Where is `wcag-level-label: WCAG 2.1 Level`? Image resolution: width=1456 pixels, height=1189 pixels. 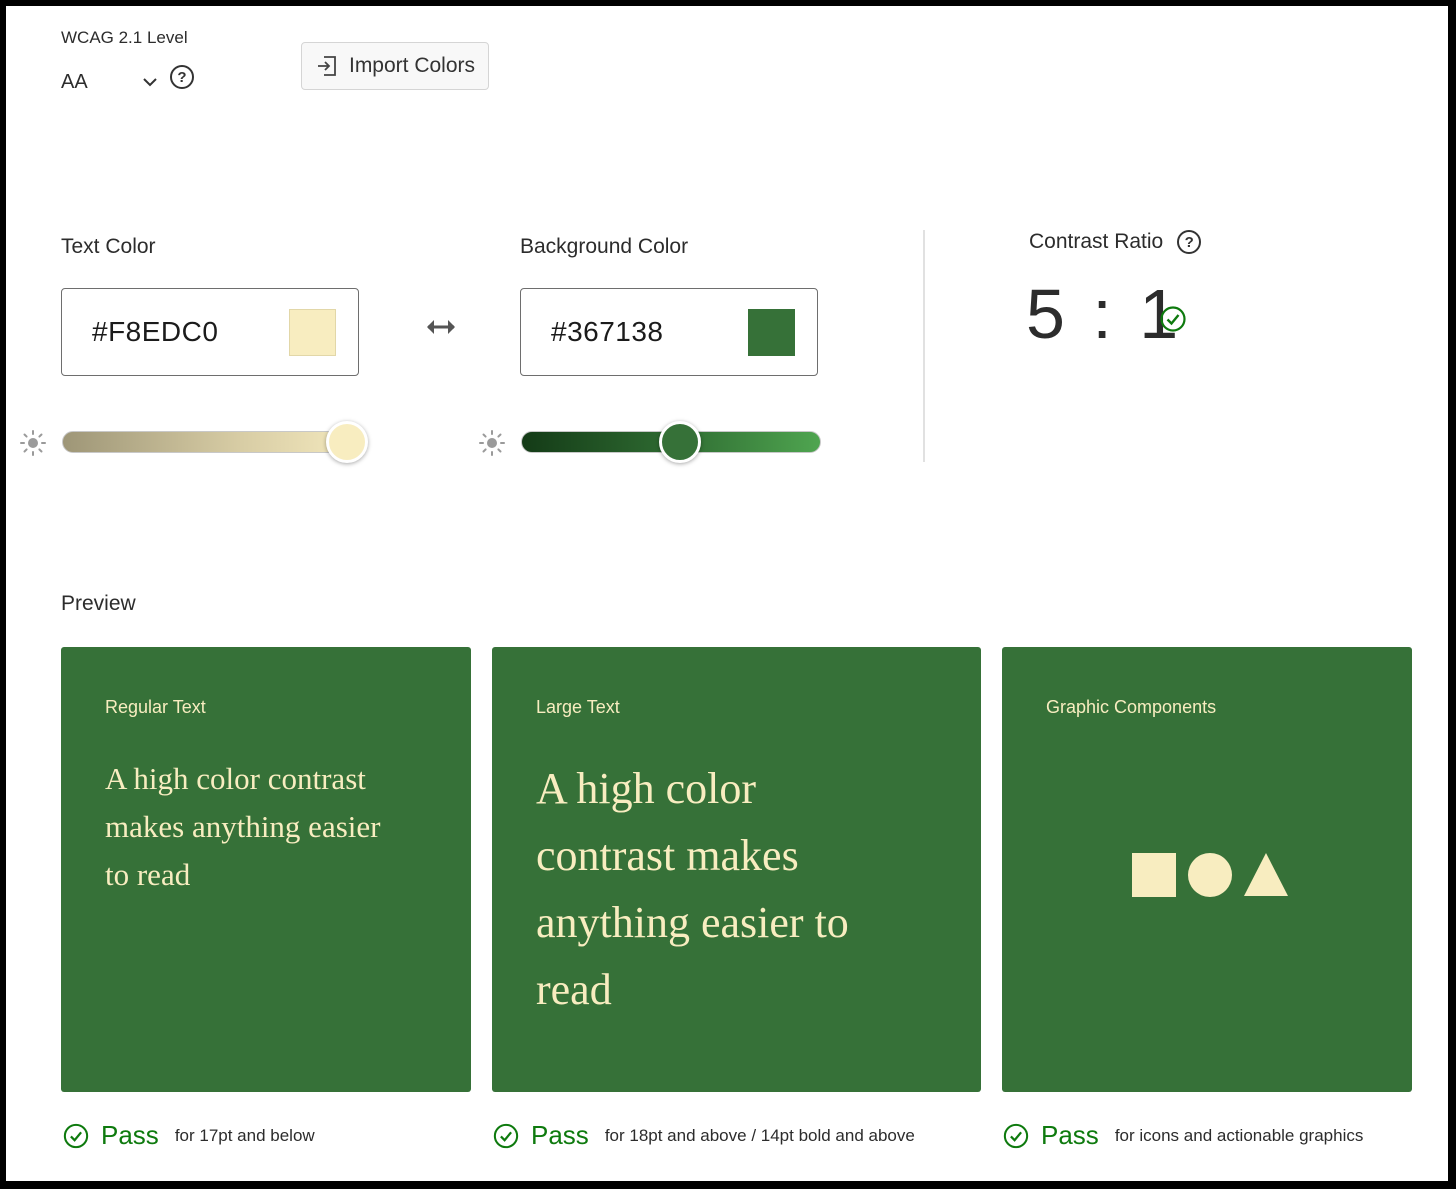 wcag-level-label: WCAG 2.1 Level is located at coordinates (124, 37).